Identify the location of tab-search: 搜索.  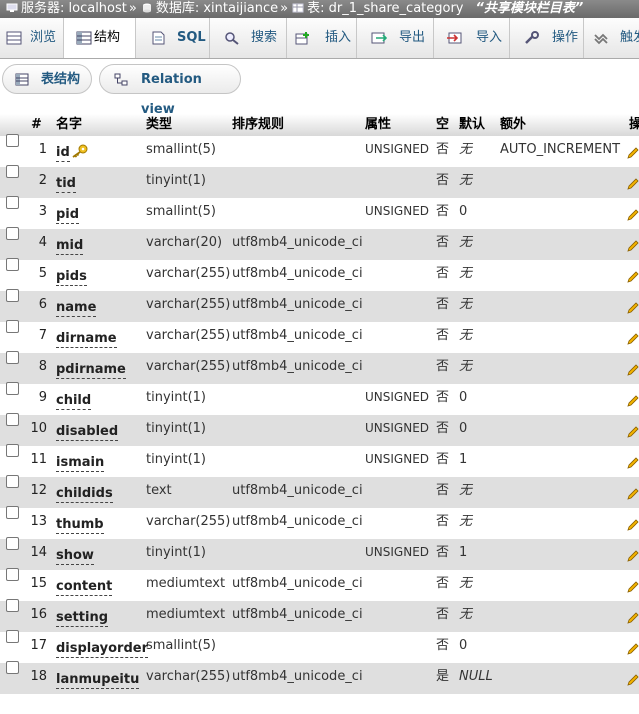
(248, 38).